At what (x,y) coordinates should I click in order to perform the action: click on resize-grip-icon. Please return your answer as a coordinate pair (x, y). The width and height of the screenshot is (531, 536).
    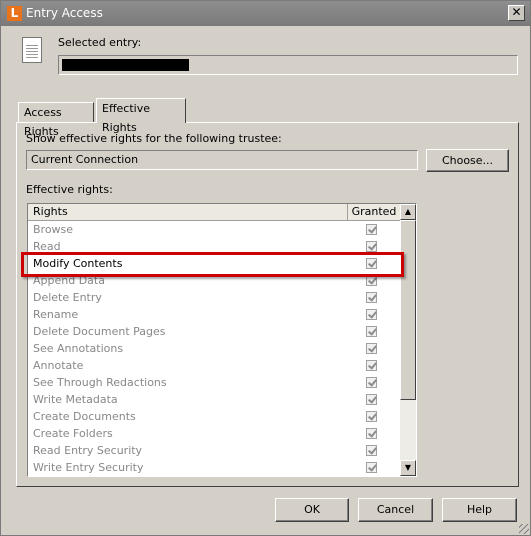
    Looking at the image, I should click on (524, 529).